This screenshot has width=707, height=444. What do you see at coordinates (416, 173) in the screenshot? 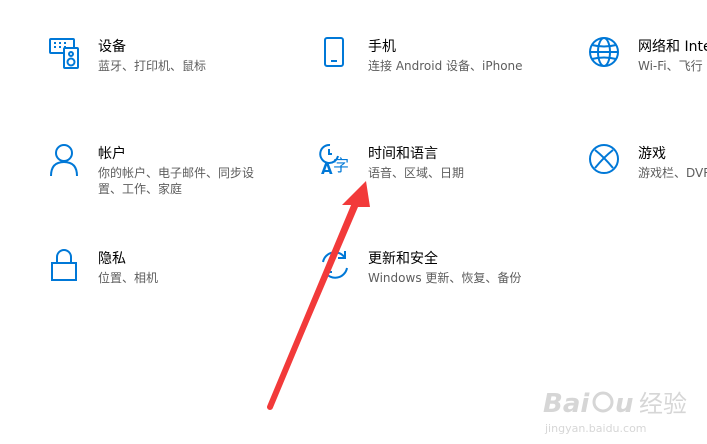
I see `tile-subtitle: 语音、区域、日期` at bounding box center [416, 173].